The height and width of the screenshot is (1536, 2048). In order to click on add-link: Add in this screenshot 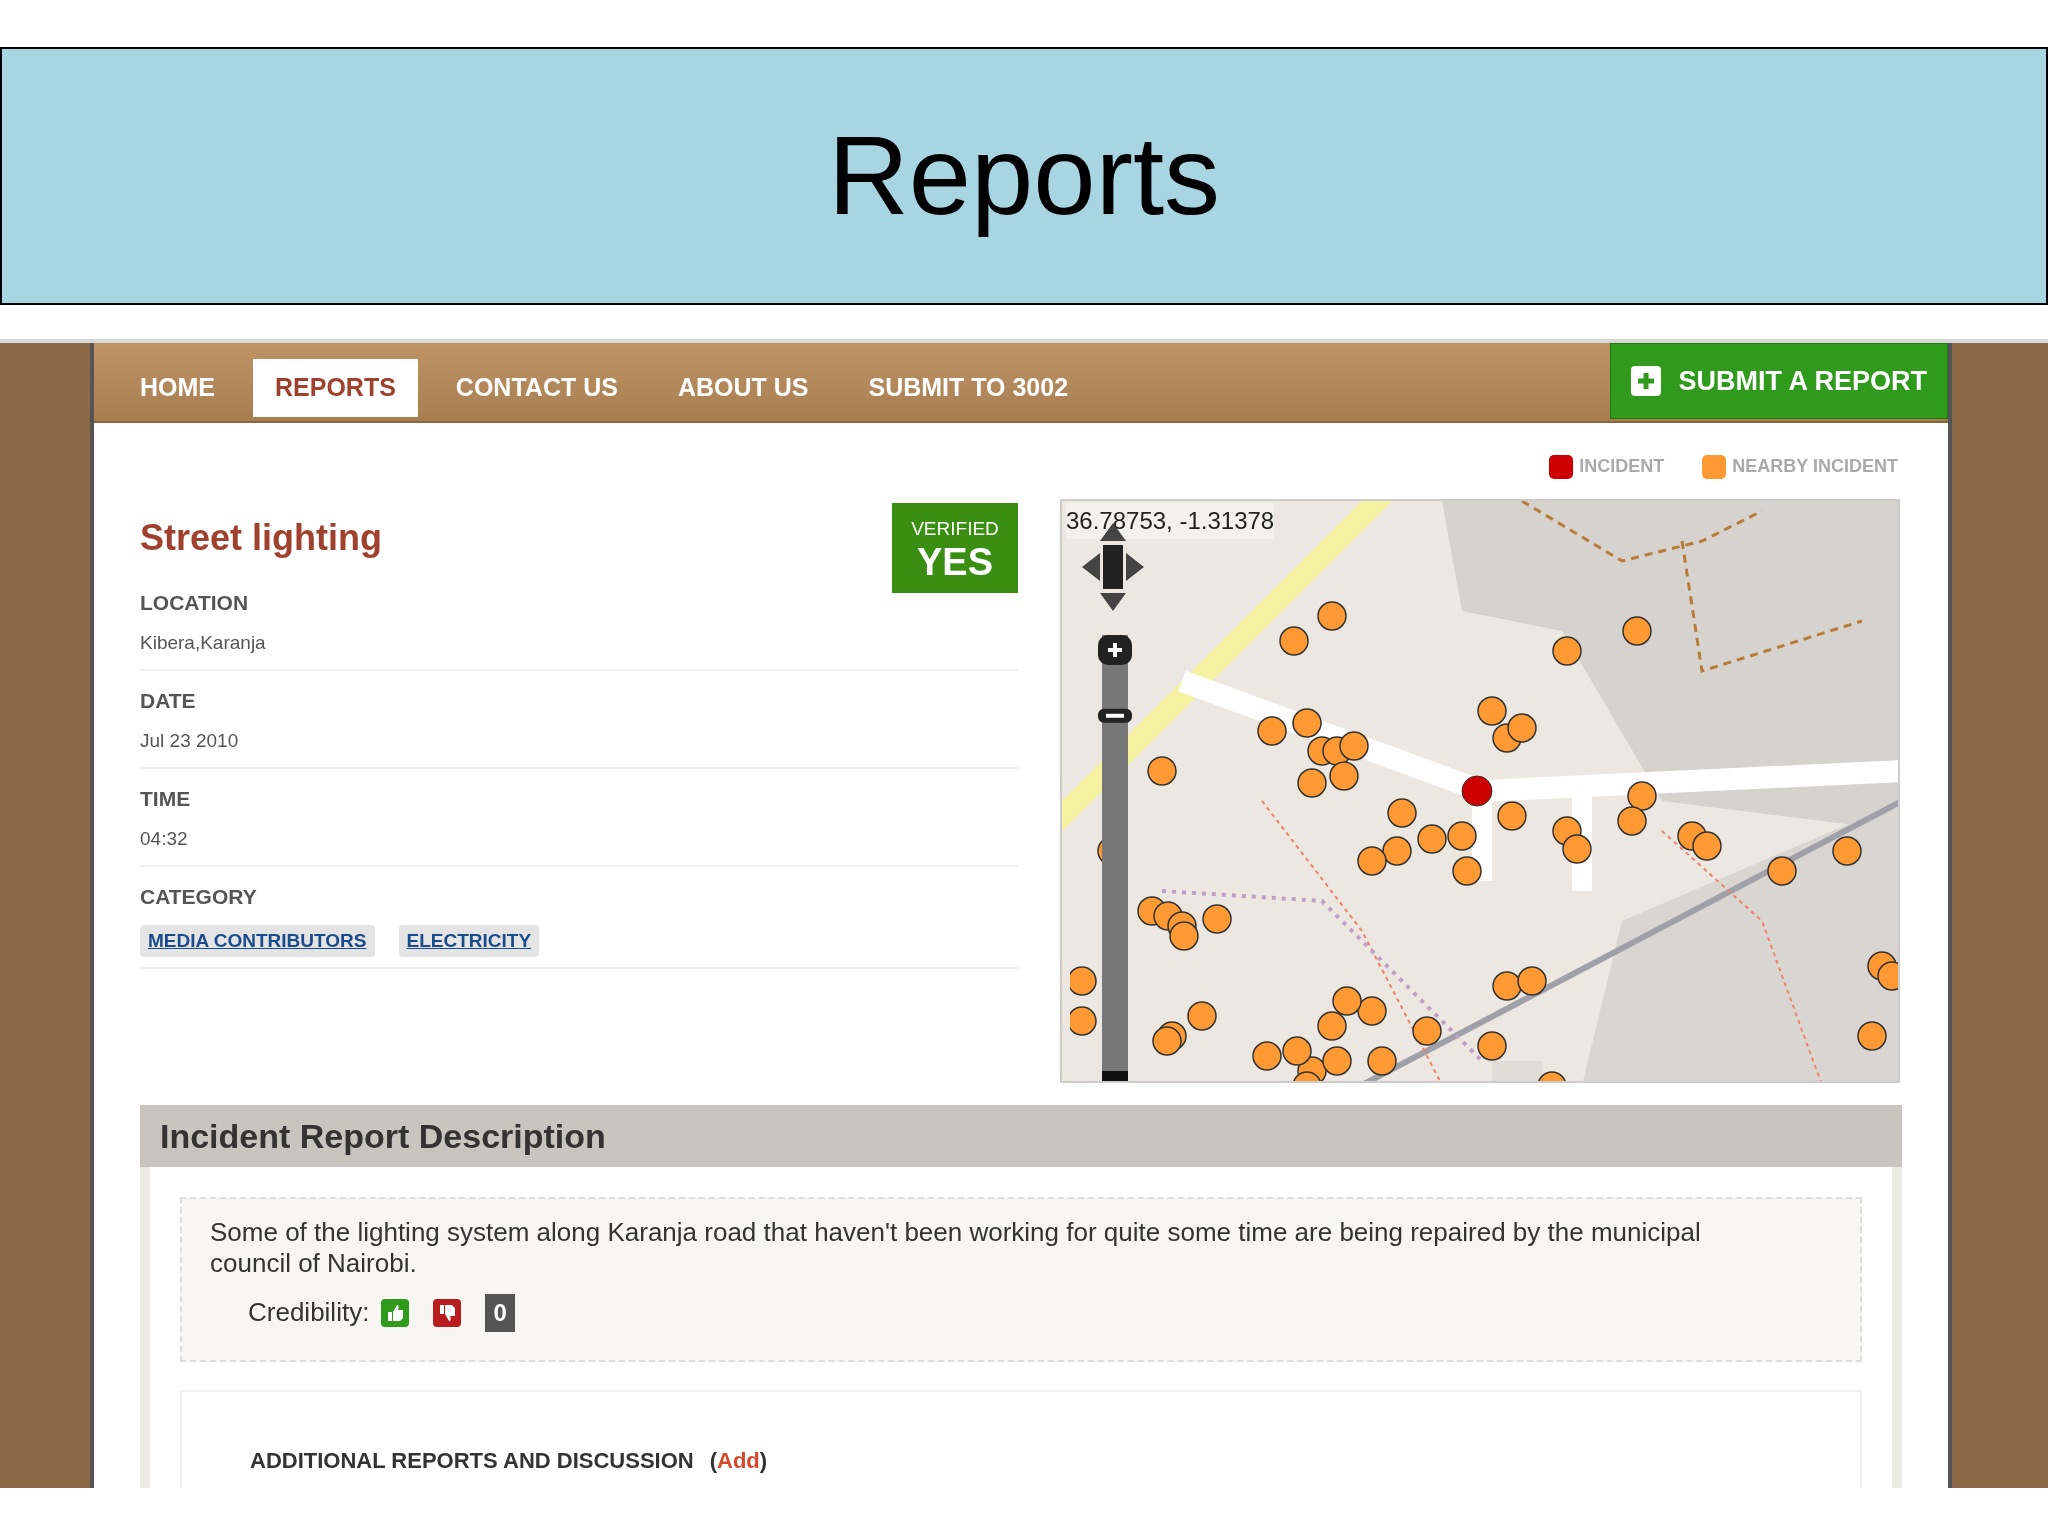, I will do `click(738, 1460)`.